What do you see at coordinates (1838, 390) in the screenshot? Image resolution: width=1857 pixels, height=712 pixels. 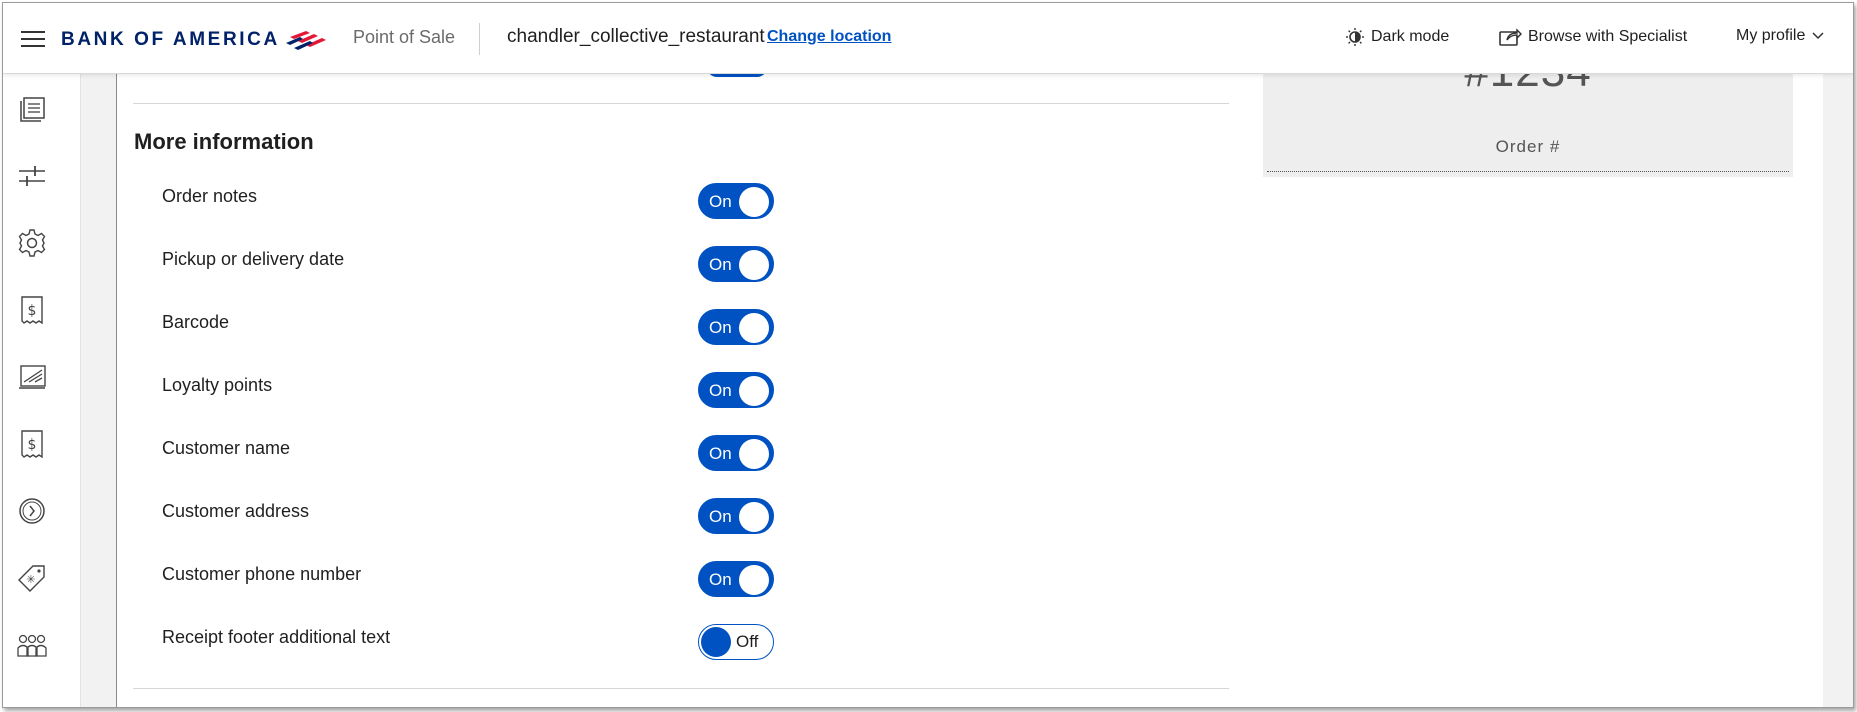 I see `right-gutter` at bounding box center [1838, 390].